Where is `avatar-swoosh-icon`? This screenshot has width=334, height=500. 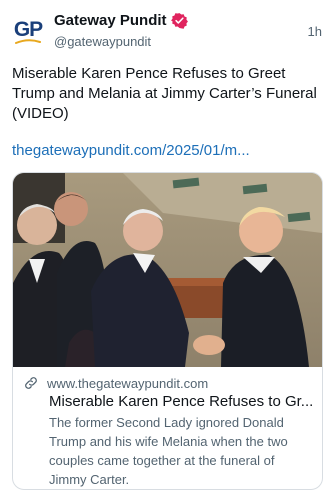 avatar-swoosh-icon is located at coordinates (28, 41).